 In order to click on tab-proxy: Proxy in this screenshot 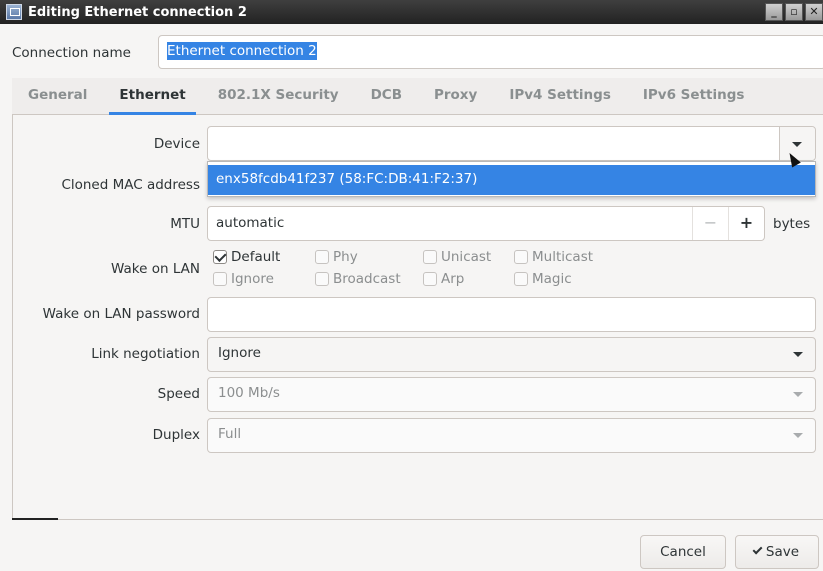, I will do `click(455, 96)`.